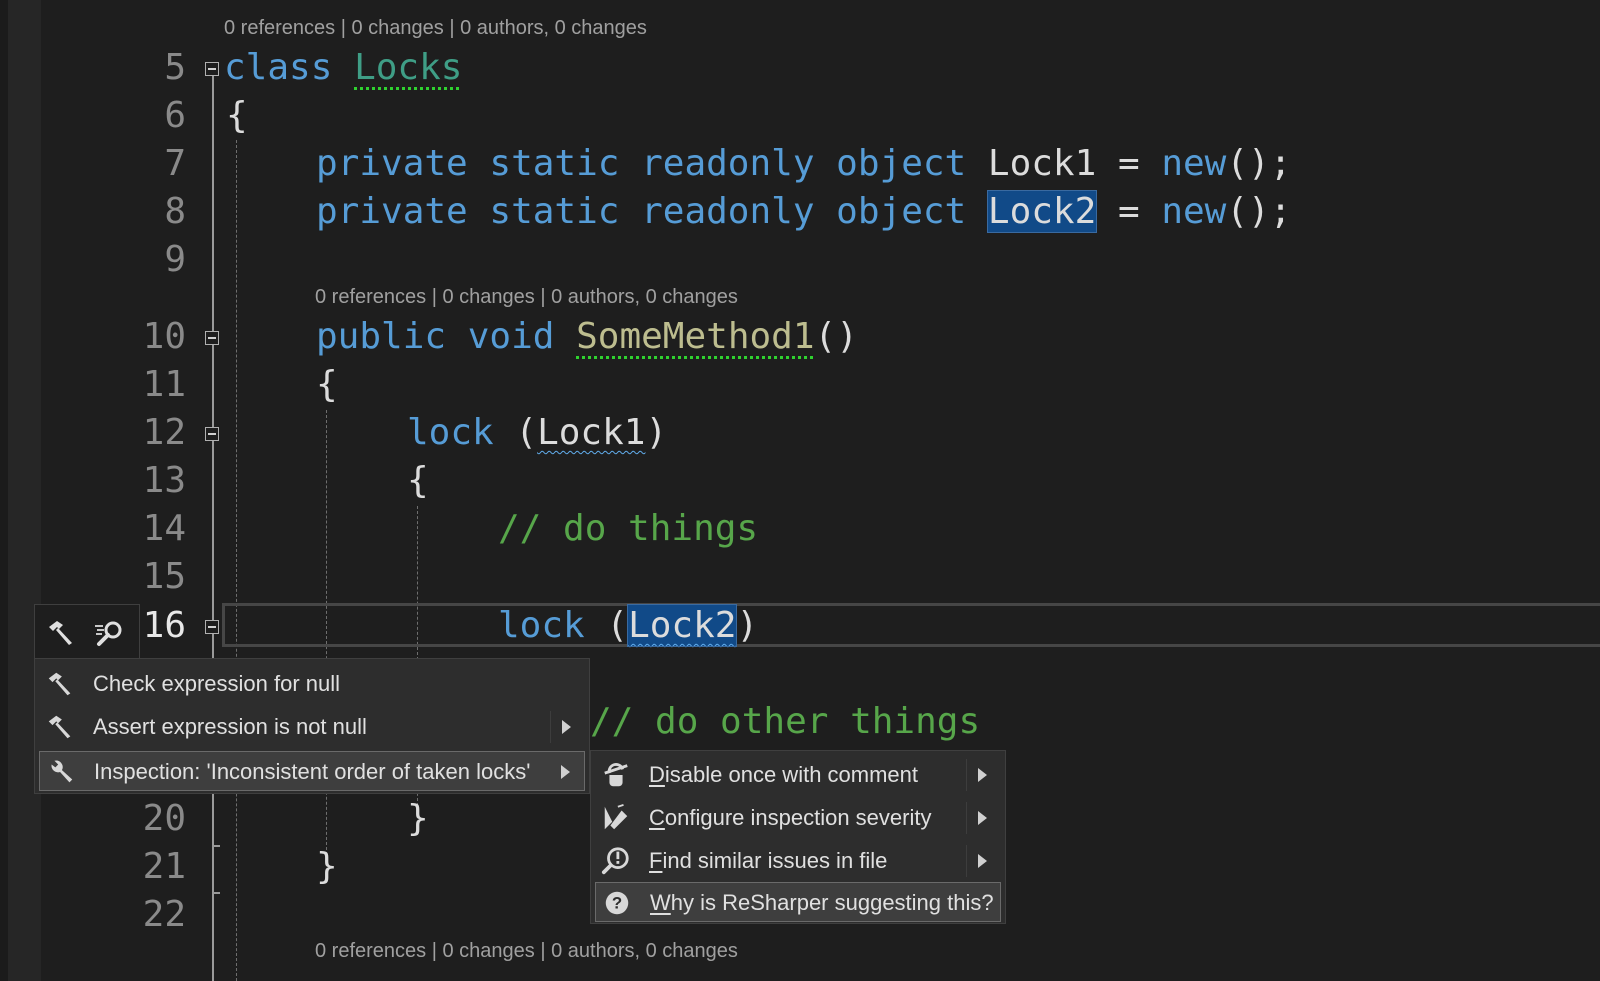  What do you see at coordinates (164, 576) in the screenshot?
I see `line-number: 15` at bounding box center [164, 576].